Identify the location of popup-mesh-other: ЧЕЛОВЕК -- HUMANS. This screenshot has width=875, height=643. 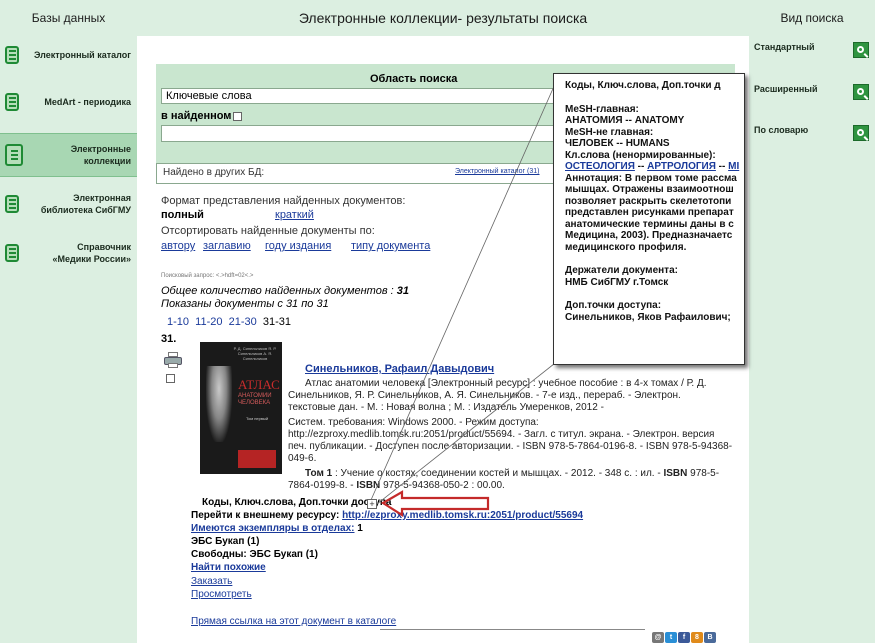
(617, 143).